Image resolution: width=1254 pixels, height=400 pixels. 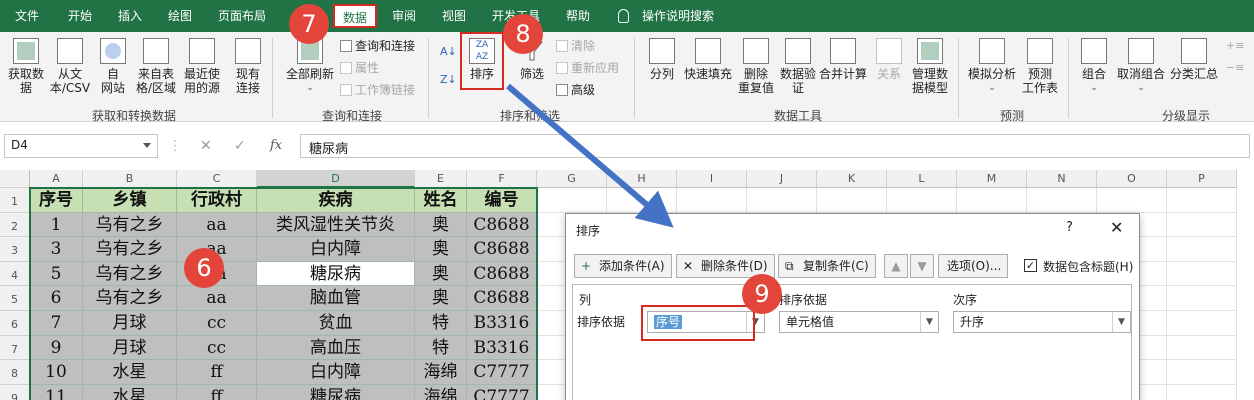 What do you see at coordinates (662, 59) in the screenshot?
I see `text-to-columns-button: 分列` at bounding box center [662, 59].